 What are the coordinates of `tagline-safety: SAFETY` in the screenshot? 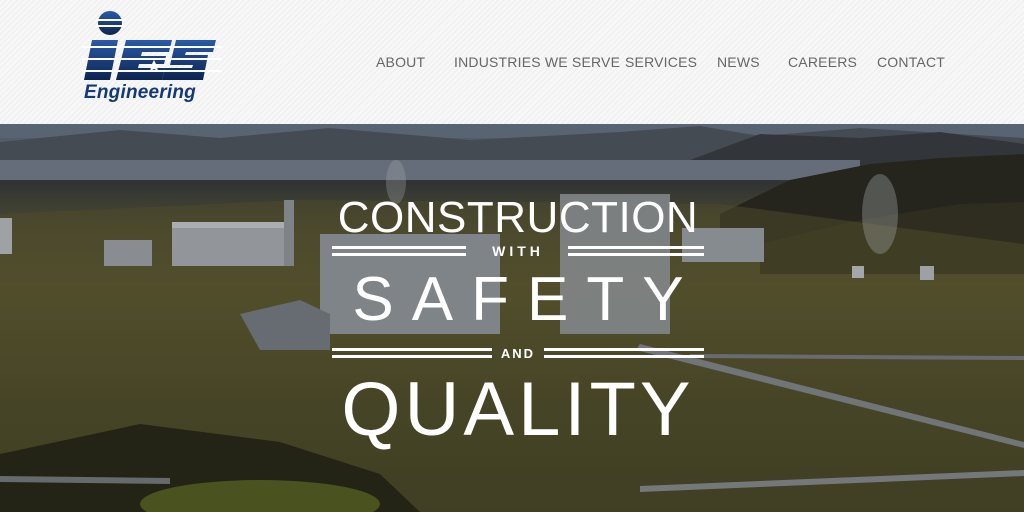 It's located at (527, 299).